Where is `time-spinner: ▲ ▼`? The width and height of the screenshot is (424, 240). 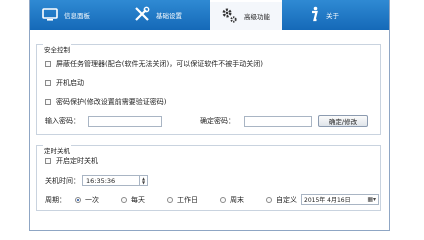
time-spinner: ▲ ▼ is located at coordinates (144, 180).